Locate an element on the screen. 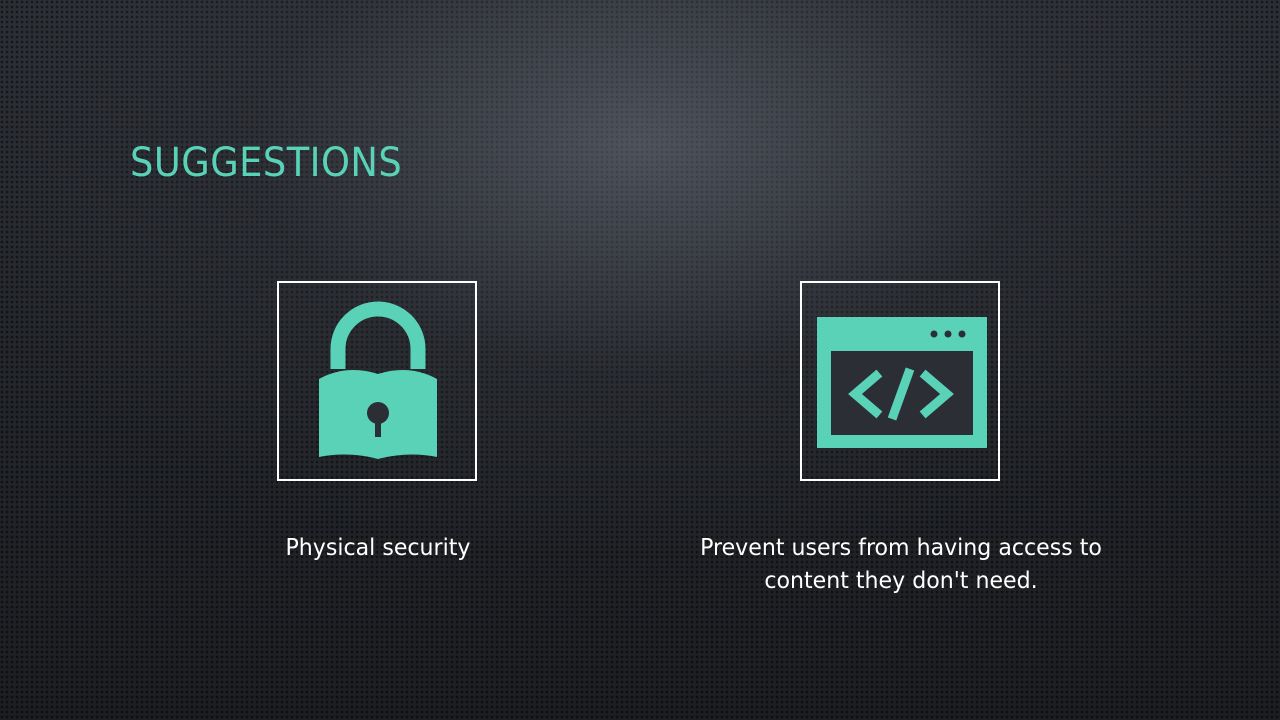 The height and width of the screenshot is (720, 1280). caption-physical-security: Physical security is located at coordinates (378, 548).